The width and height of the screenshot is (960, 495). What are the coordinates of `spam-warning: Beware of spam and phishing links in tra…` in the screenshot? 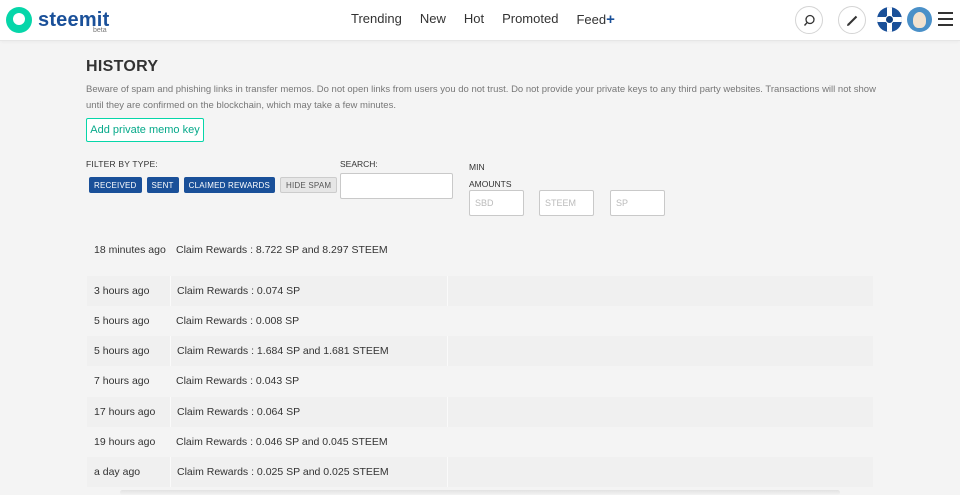 It's located at (481, 97).